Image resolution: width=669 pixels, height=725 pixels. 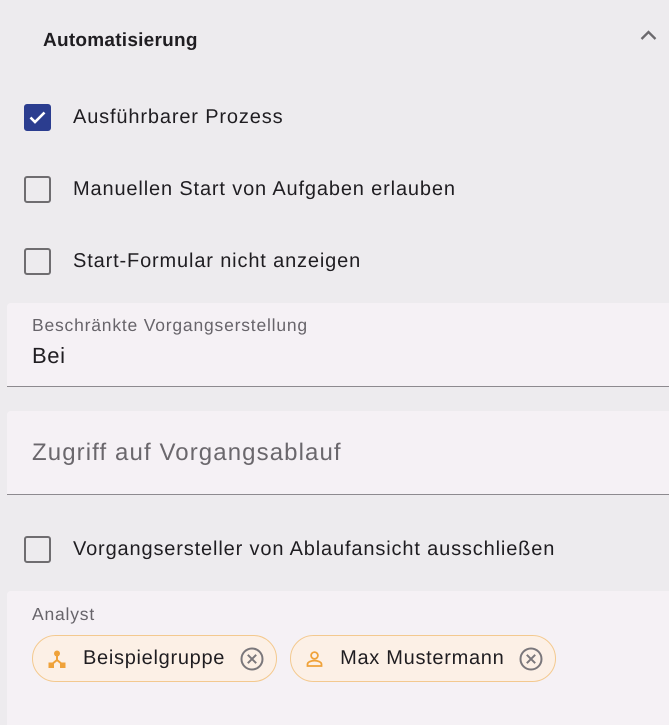 I want to click on assignee-chip: Beispielgruppe, so click(x=155, y=658).